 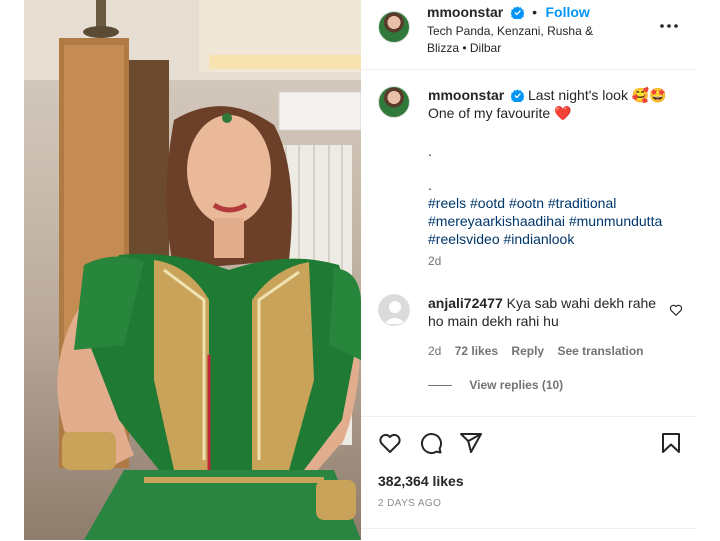 I want to click on heart-icon, so click(x=390, y=443).